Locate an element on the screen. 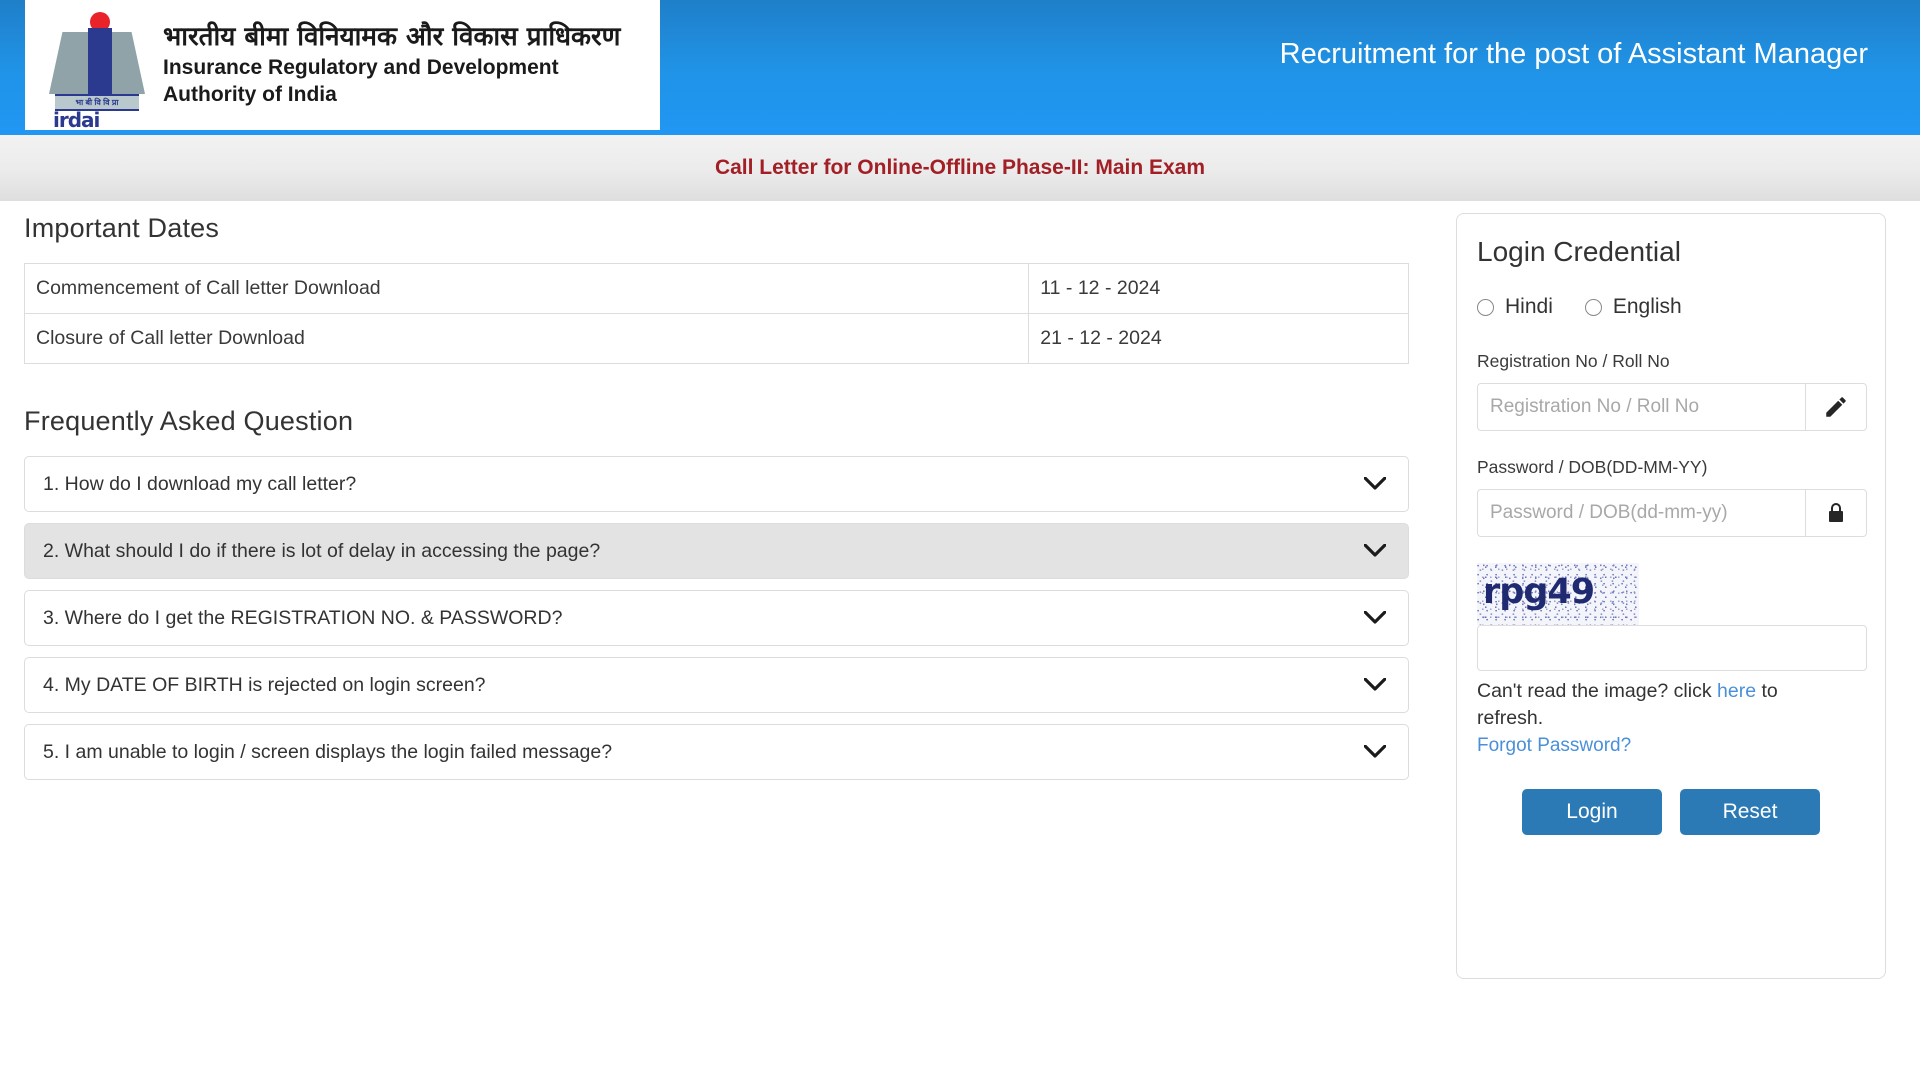 The width and height of the screenshot is (1920, 1080). captcha-text: rpg49 is located at coordinates (1539, 592).